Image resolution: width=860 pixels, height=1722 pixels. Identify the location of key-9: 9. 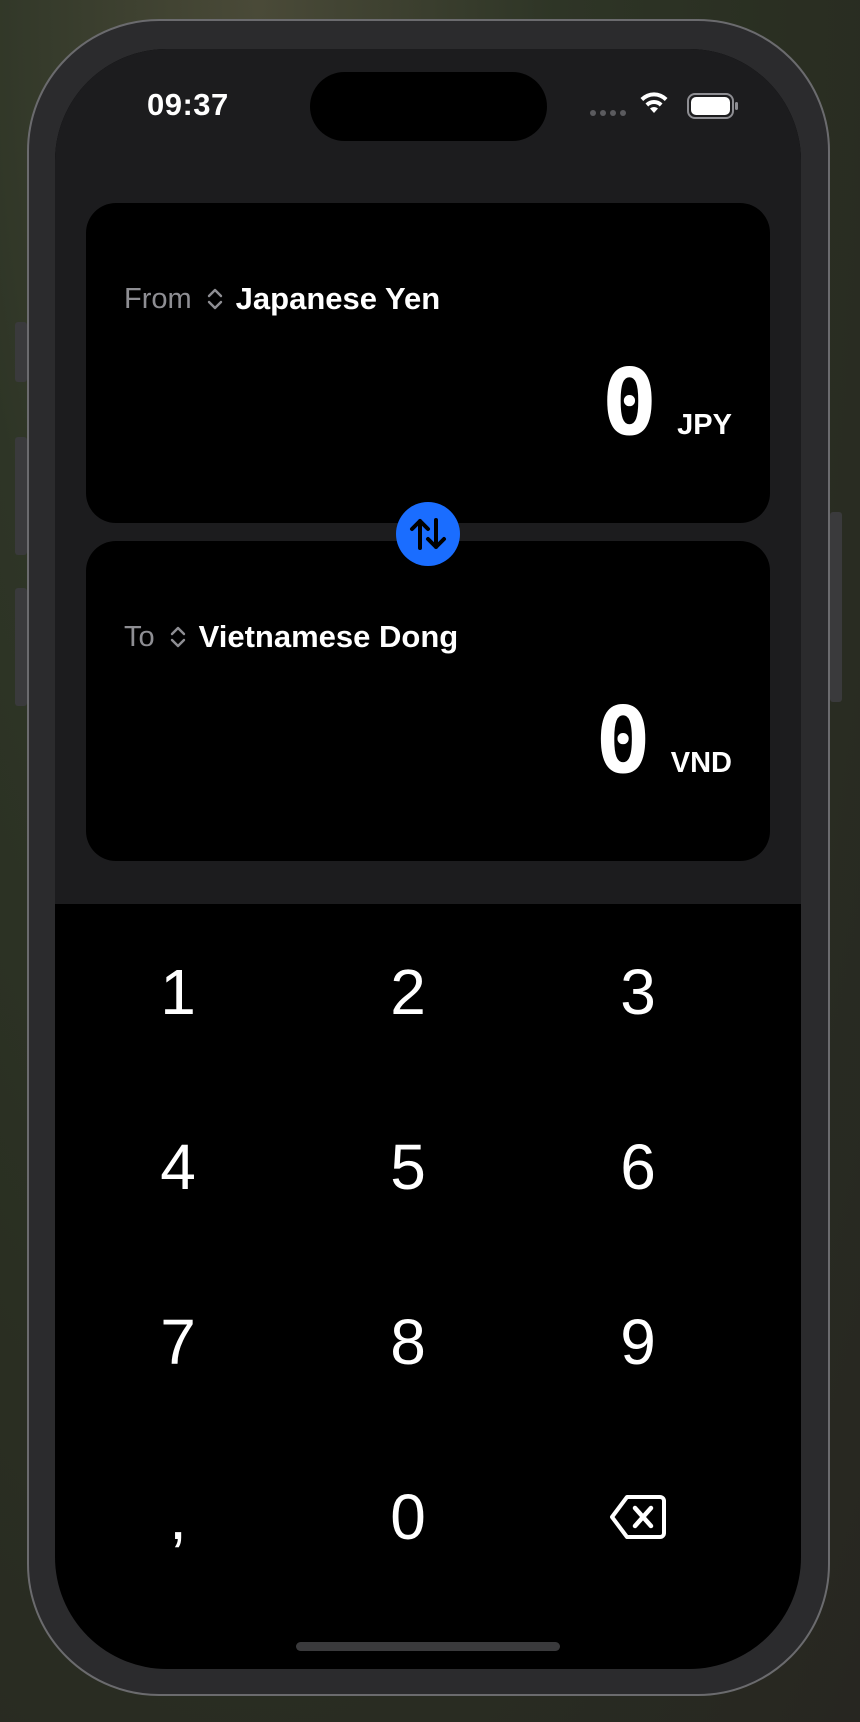
(638, 1341).